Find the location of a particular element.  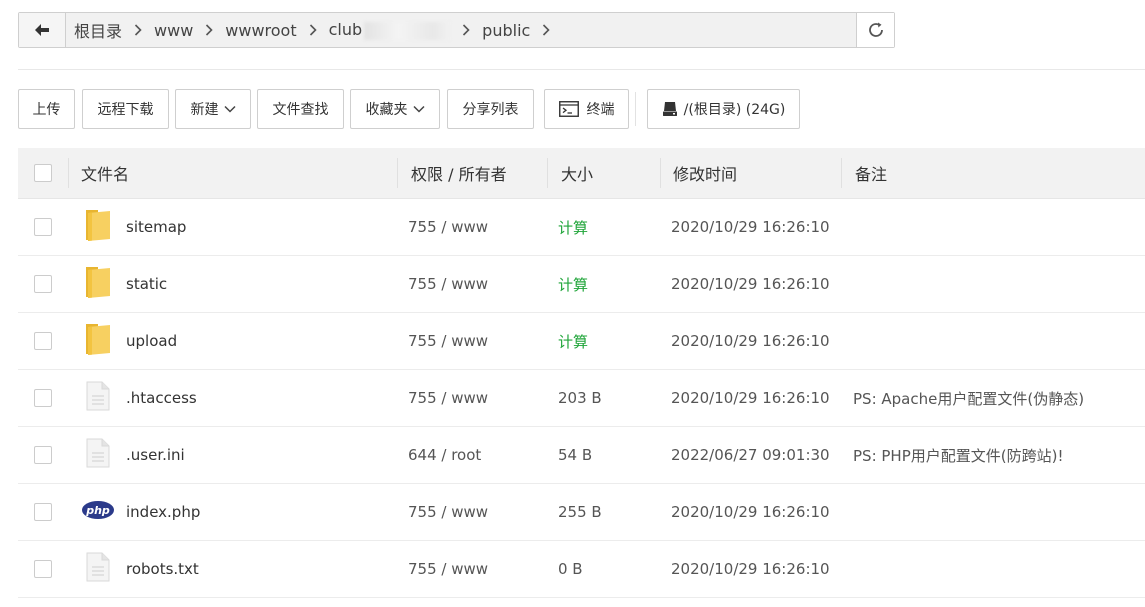

remote-download-button: 远程下载 is located at coordinates (125, 109).